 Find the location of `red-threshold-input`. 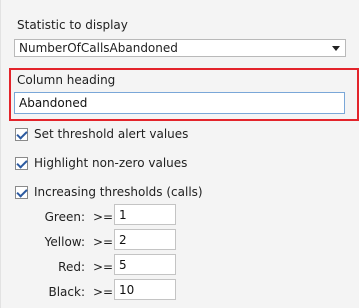

red-threshold-input is located at coordinates (145, 264).